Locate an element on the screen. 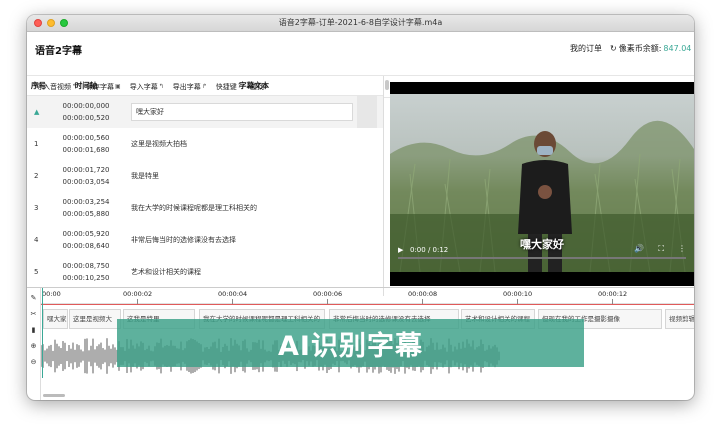  thumbs-up-icon: ▲ is located at coordinates (37, 112).